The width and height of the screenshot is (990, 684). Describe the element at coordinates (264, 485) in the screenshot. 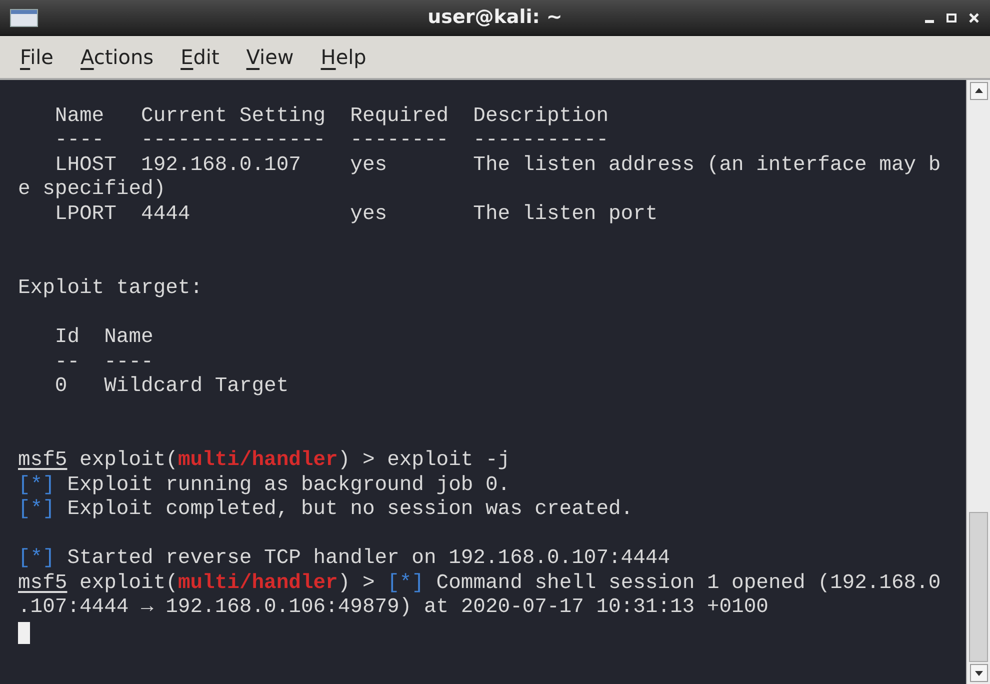

I see `terminal-line: [*] Exploit running as background job 0.` at that location.